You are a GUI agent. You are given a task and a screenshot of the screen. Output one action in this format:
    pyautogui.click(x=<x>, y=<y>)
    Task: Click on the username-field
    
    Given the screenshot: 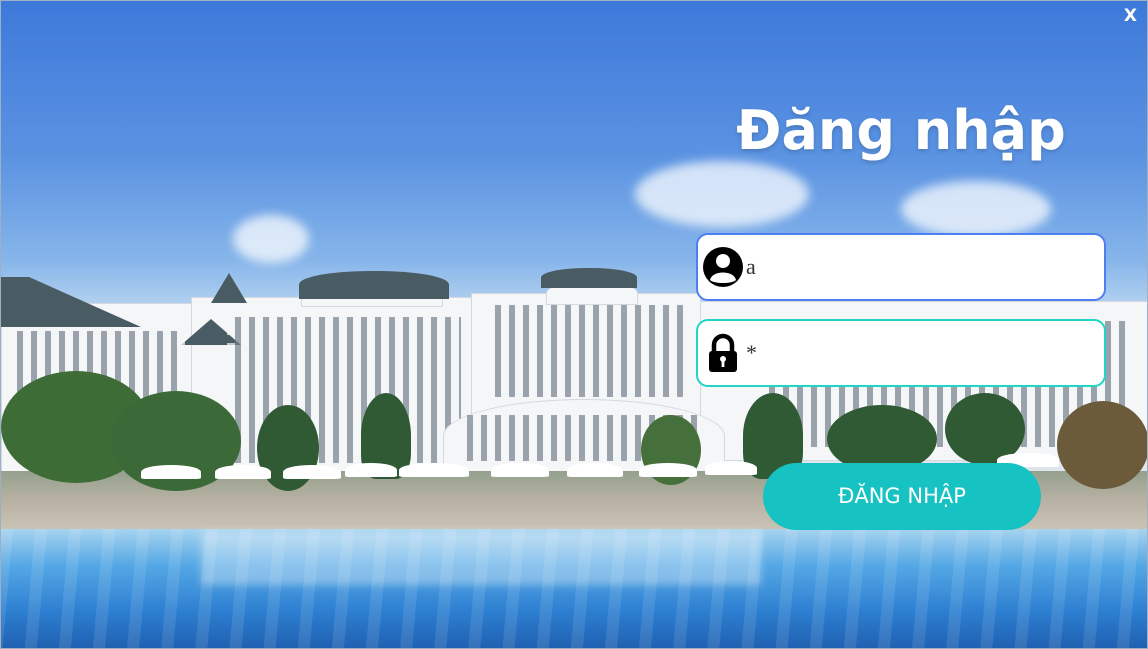 What is the action you would take?
    pyautogui.click(x=901, y=267)
    